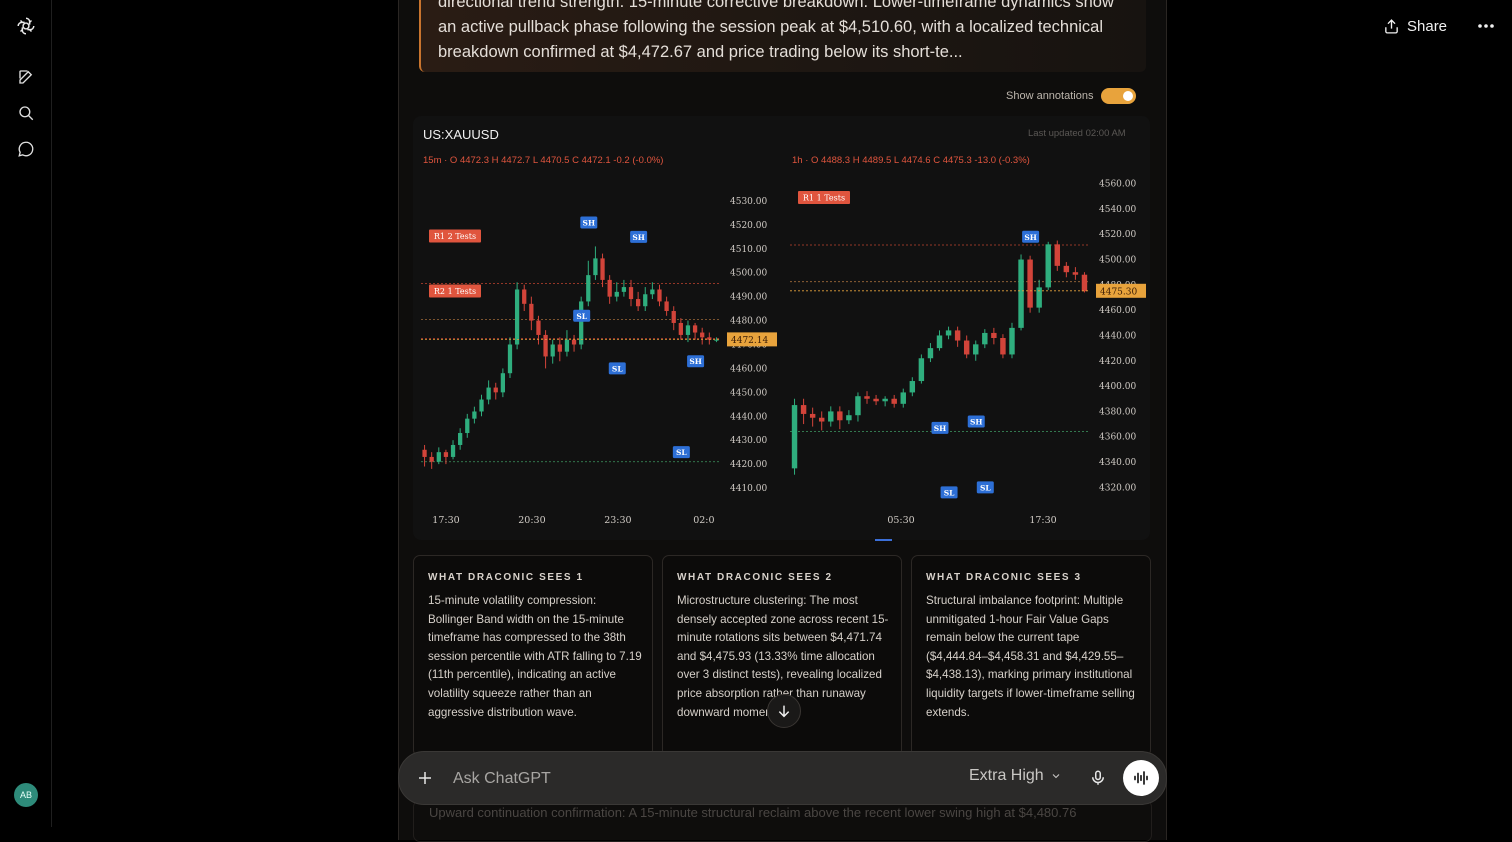  What do you see at coordinates (748, 226) in the screenshot?
I see `y-tick-label: 4520.00` at bounding box center [748, 226].